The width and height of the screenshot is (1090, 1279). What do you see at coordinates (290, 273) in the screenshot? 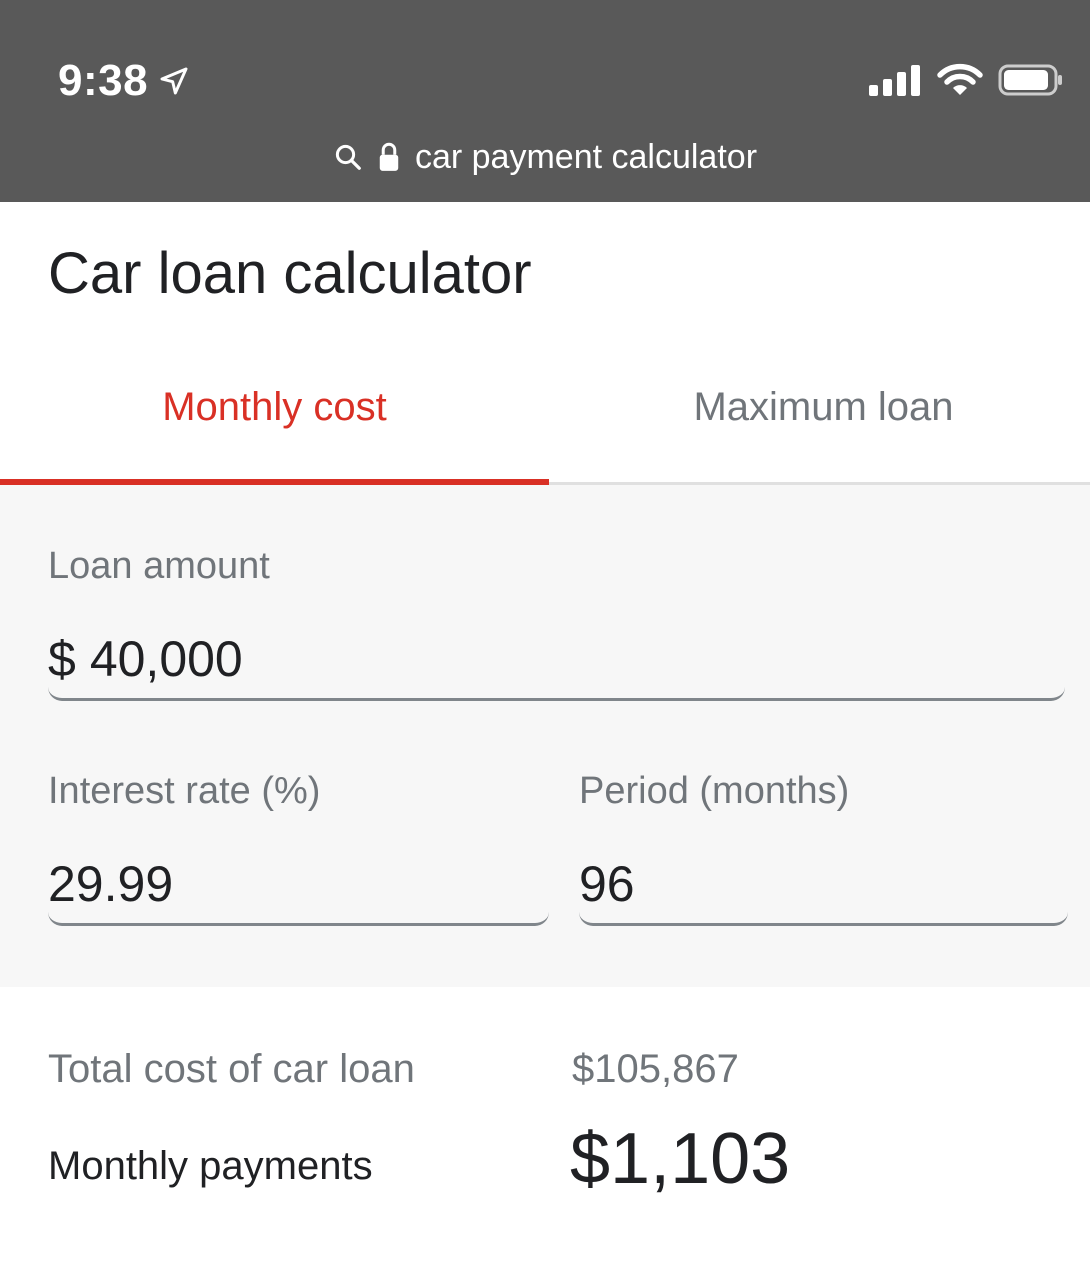
I see `page-title: Car loan calculator` at bounding box center [290, 273].